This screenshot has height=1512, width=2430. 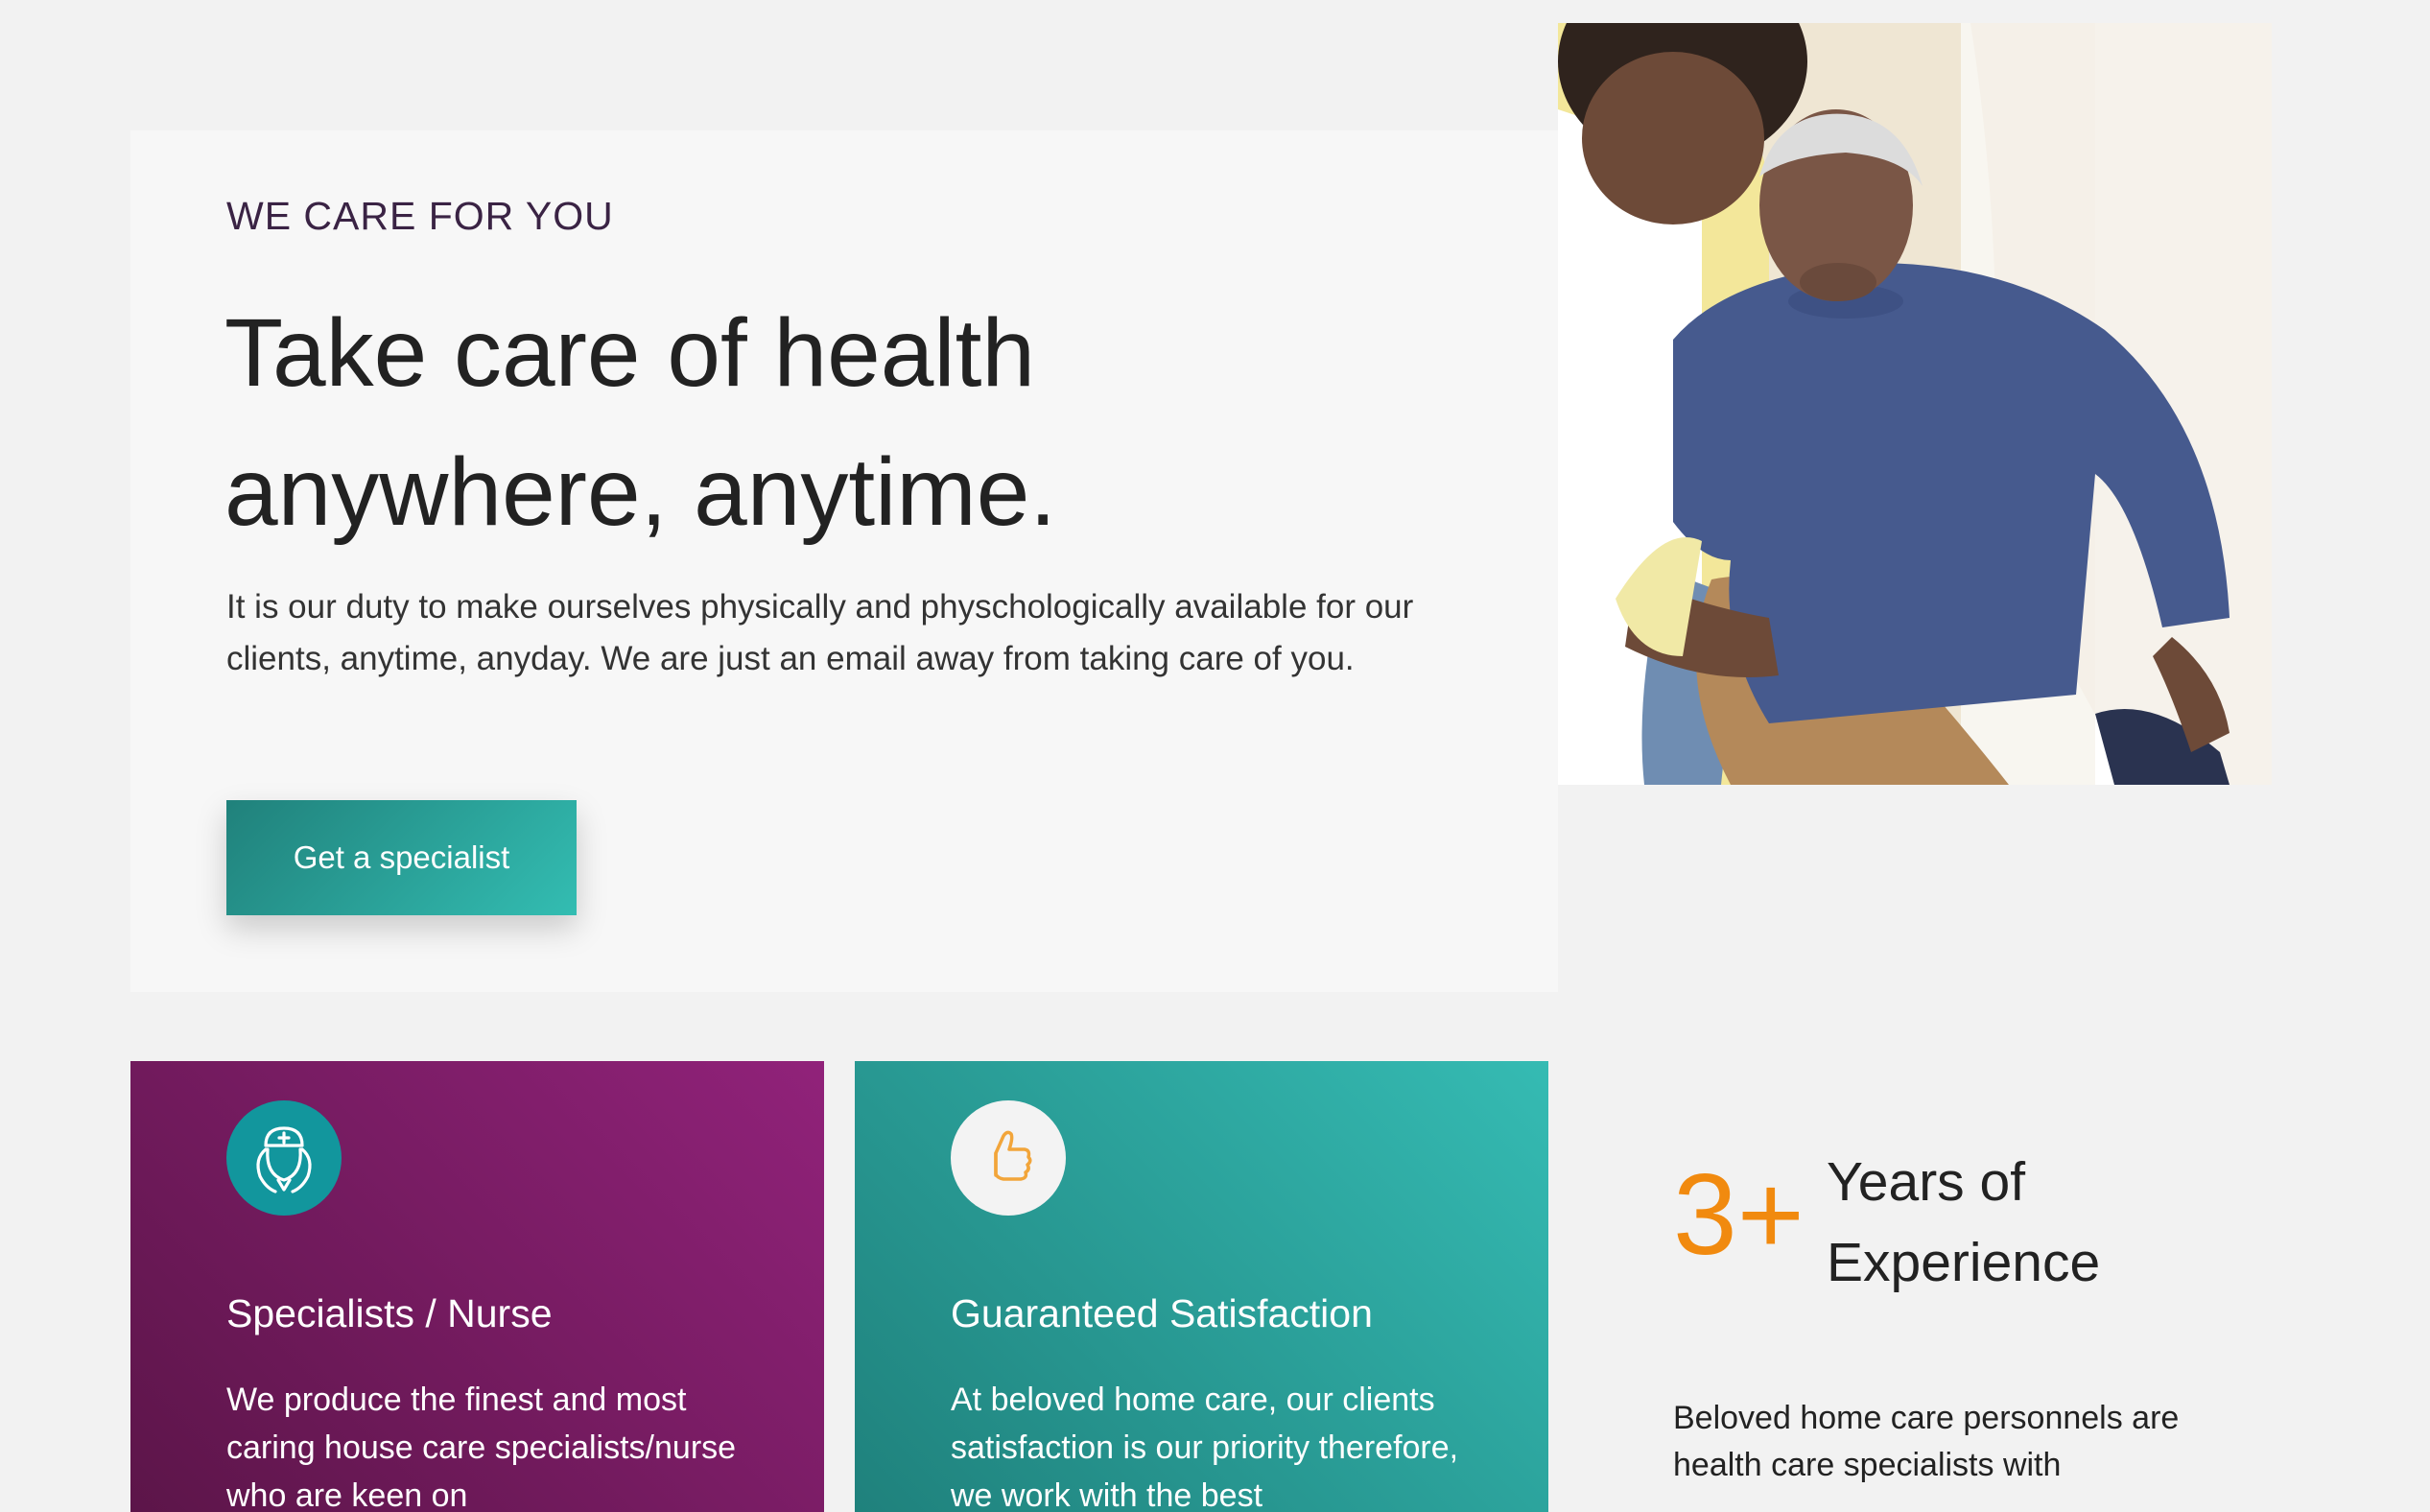 What do you see at coordinates (1964, 1222) in the screenshot?
I see `experience-label: Years of Experience` at bounding box center [1964, 1222].